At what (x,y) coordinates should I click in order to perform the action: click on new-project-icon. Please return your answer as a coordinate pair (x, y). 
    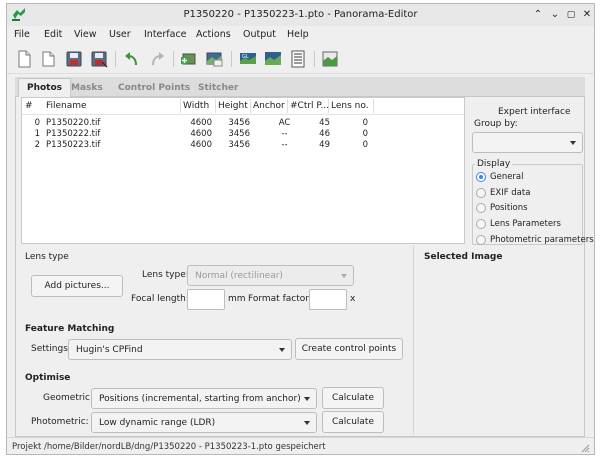
    Looking at the image, I should click on (24, 59).